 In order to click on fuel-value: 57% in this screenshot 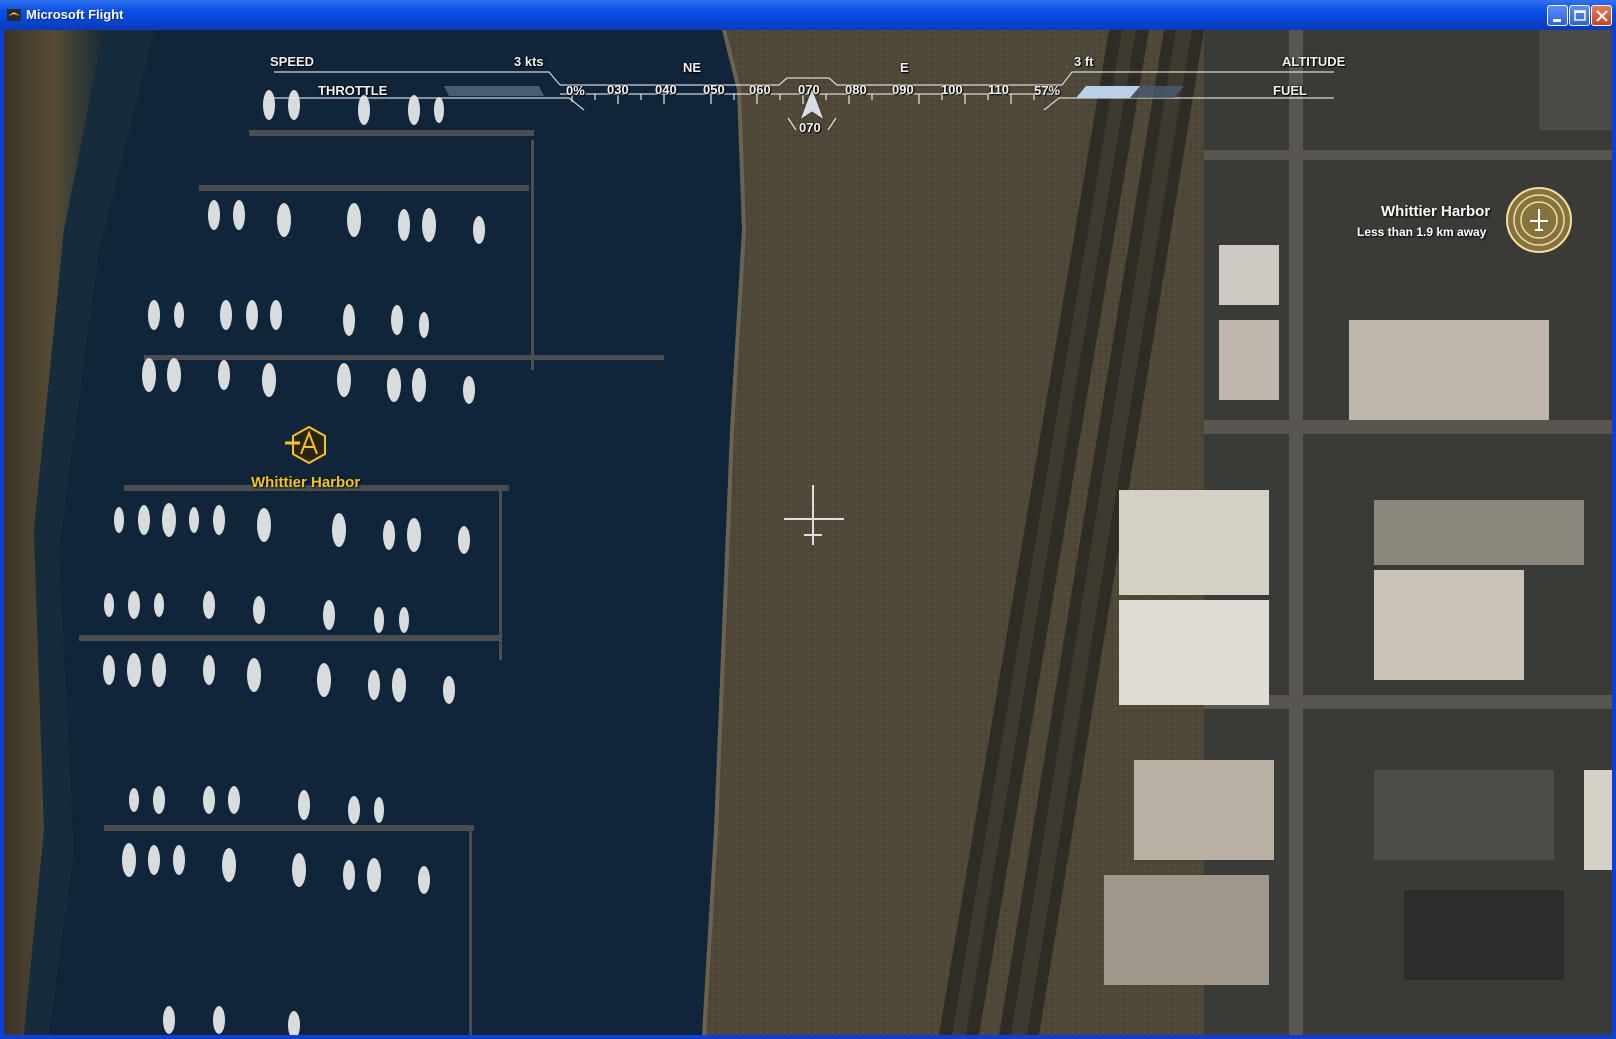, I will do `click(1047, 90)`.